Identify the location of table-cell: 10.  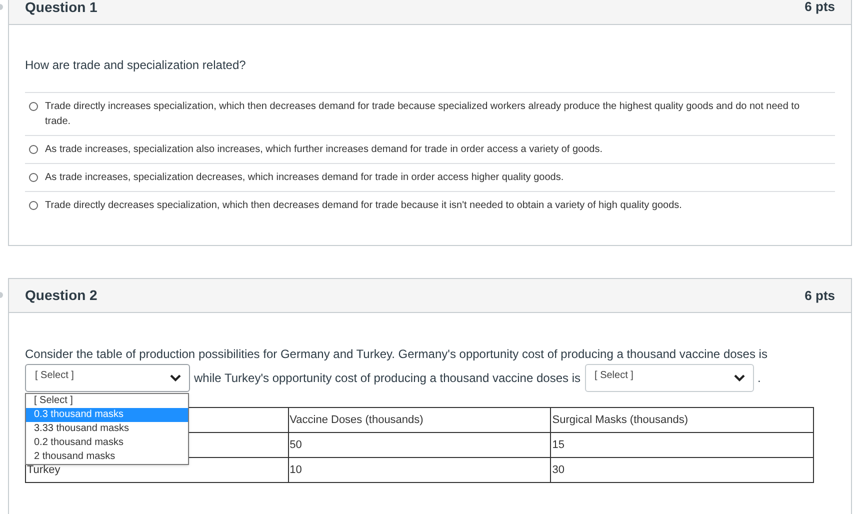
(419, 470).